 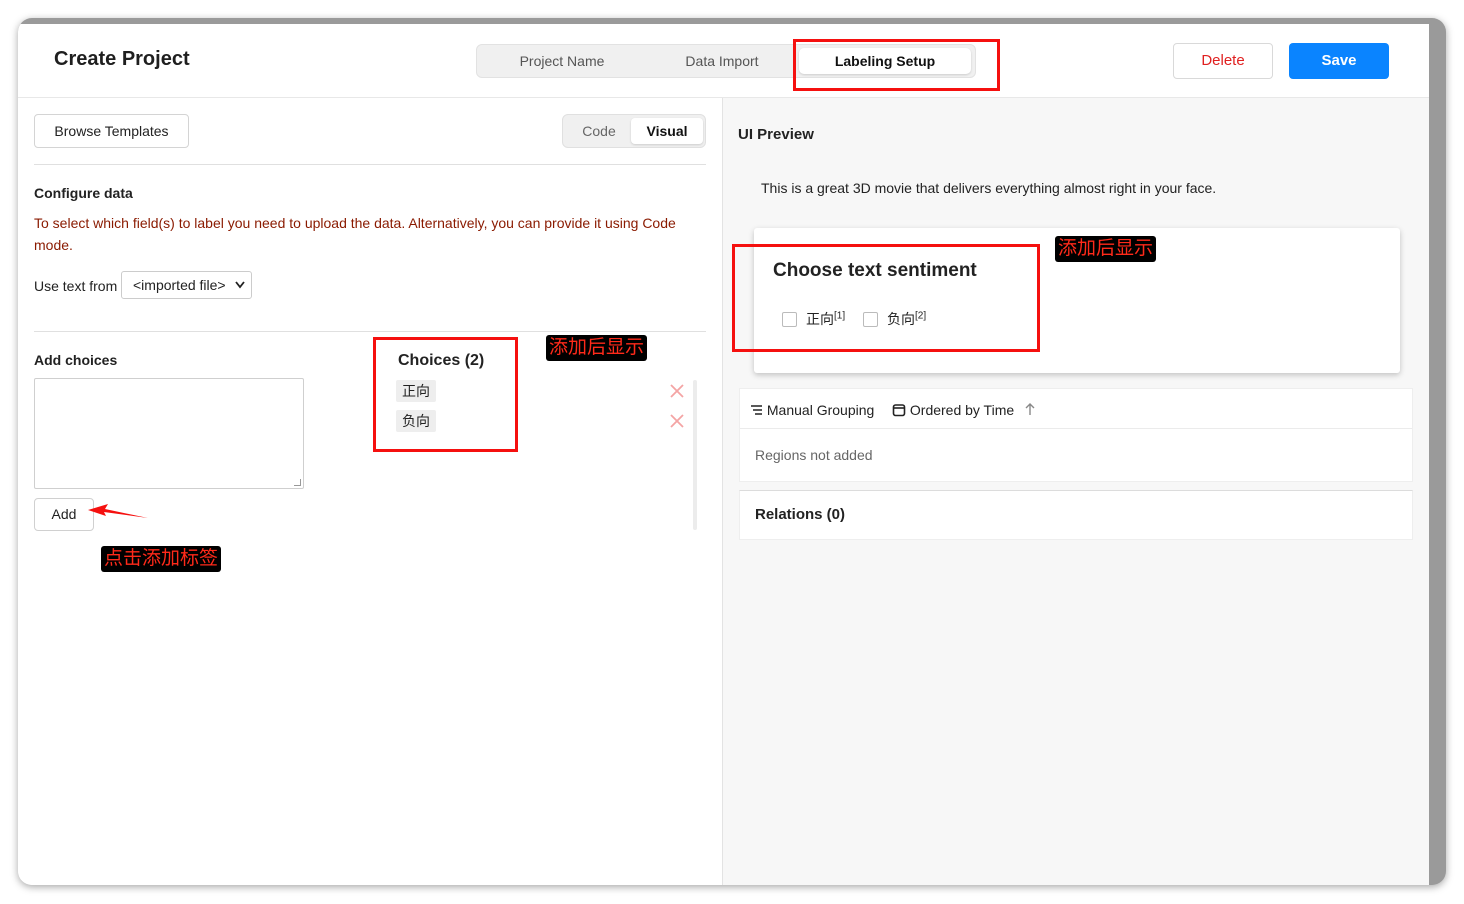 I want to click on browse-templates-button: Browse Templates, so click(x=111, y=131).